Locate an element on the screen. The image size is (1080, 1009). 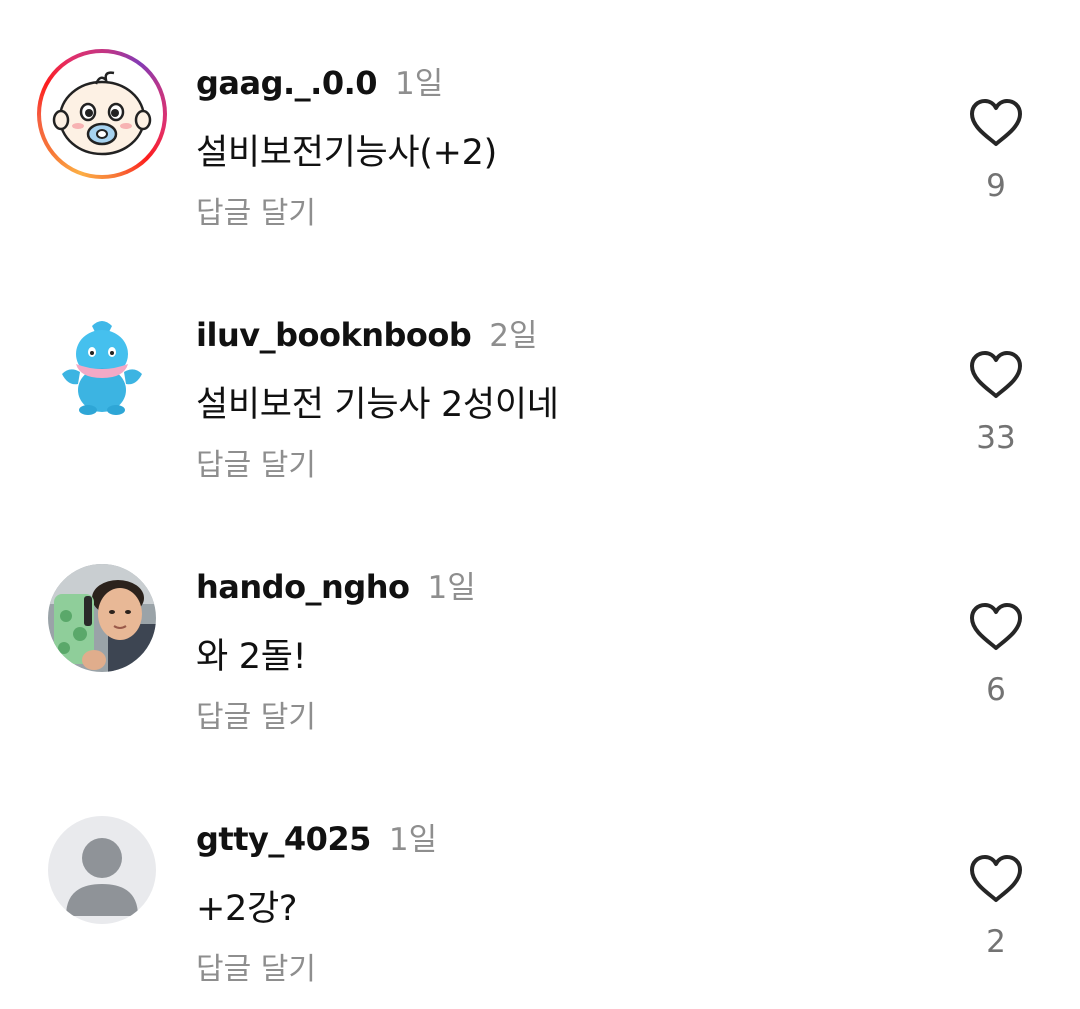
default-user-avatar is located at coordinates (102, 870).